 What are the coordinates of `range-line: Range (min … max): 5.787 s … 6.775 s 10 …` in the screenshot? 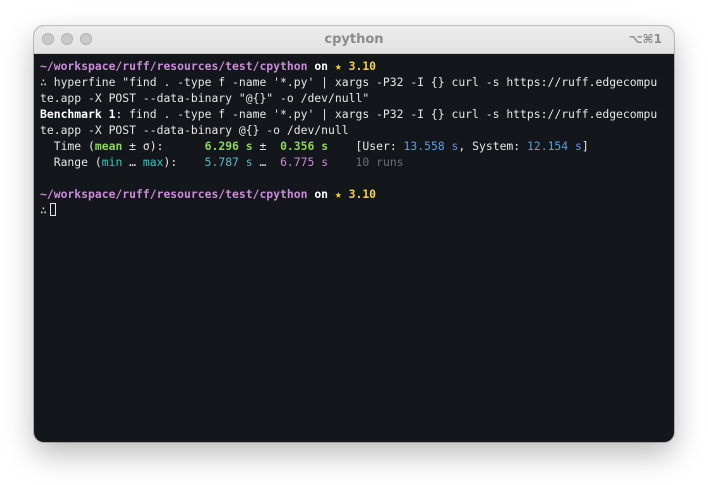 It's located at (354, 162).